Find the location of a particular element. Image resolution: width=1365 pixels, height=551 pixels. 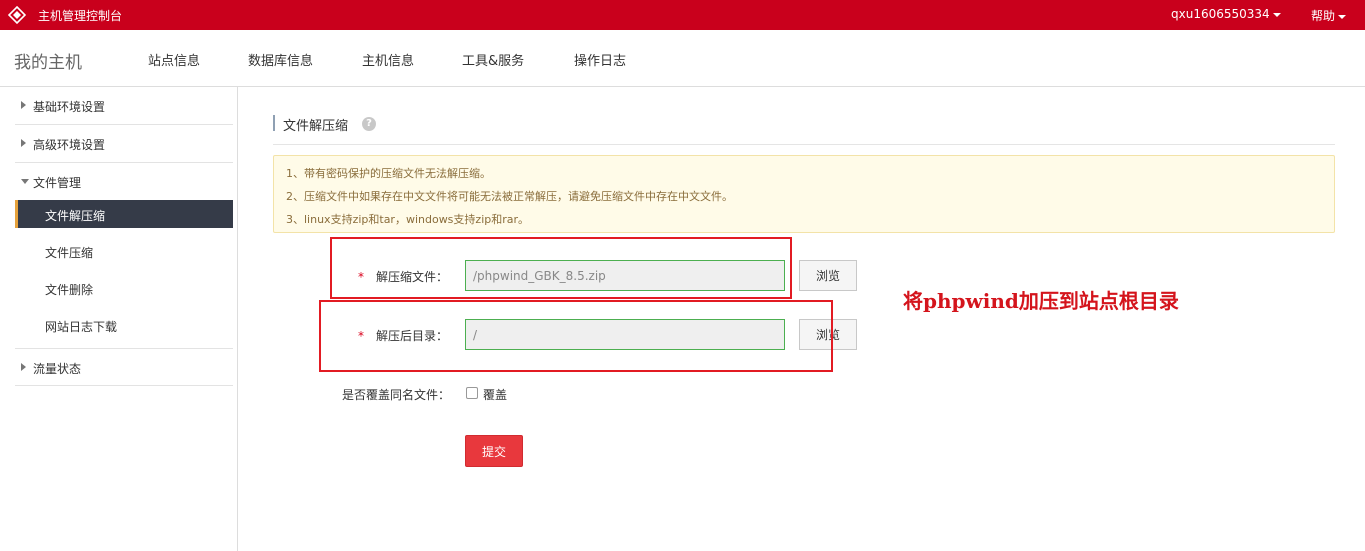

overwrite-checkbox is located at coordinates (472, 393).